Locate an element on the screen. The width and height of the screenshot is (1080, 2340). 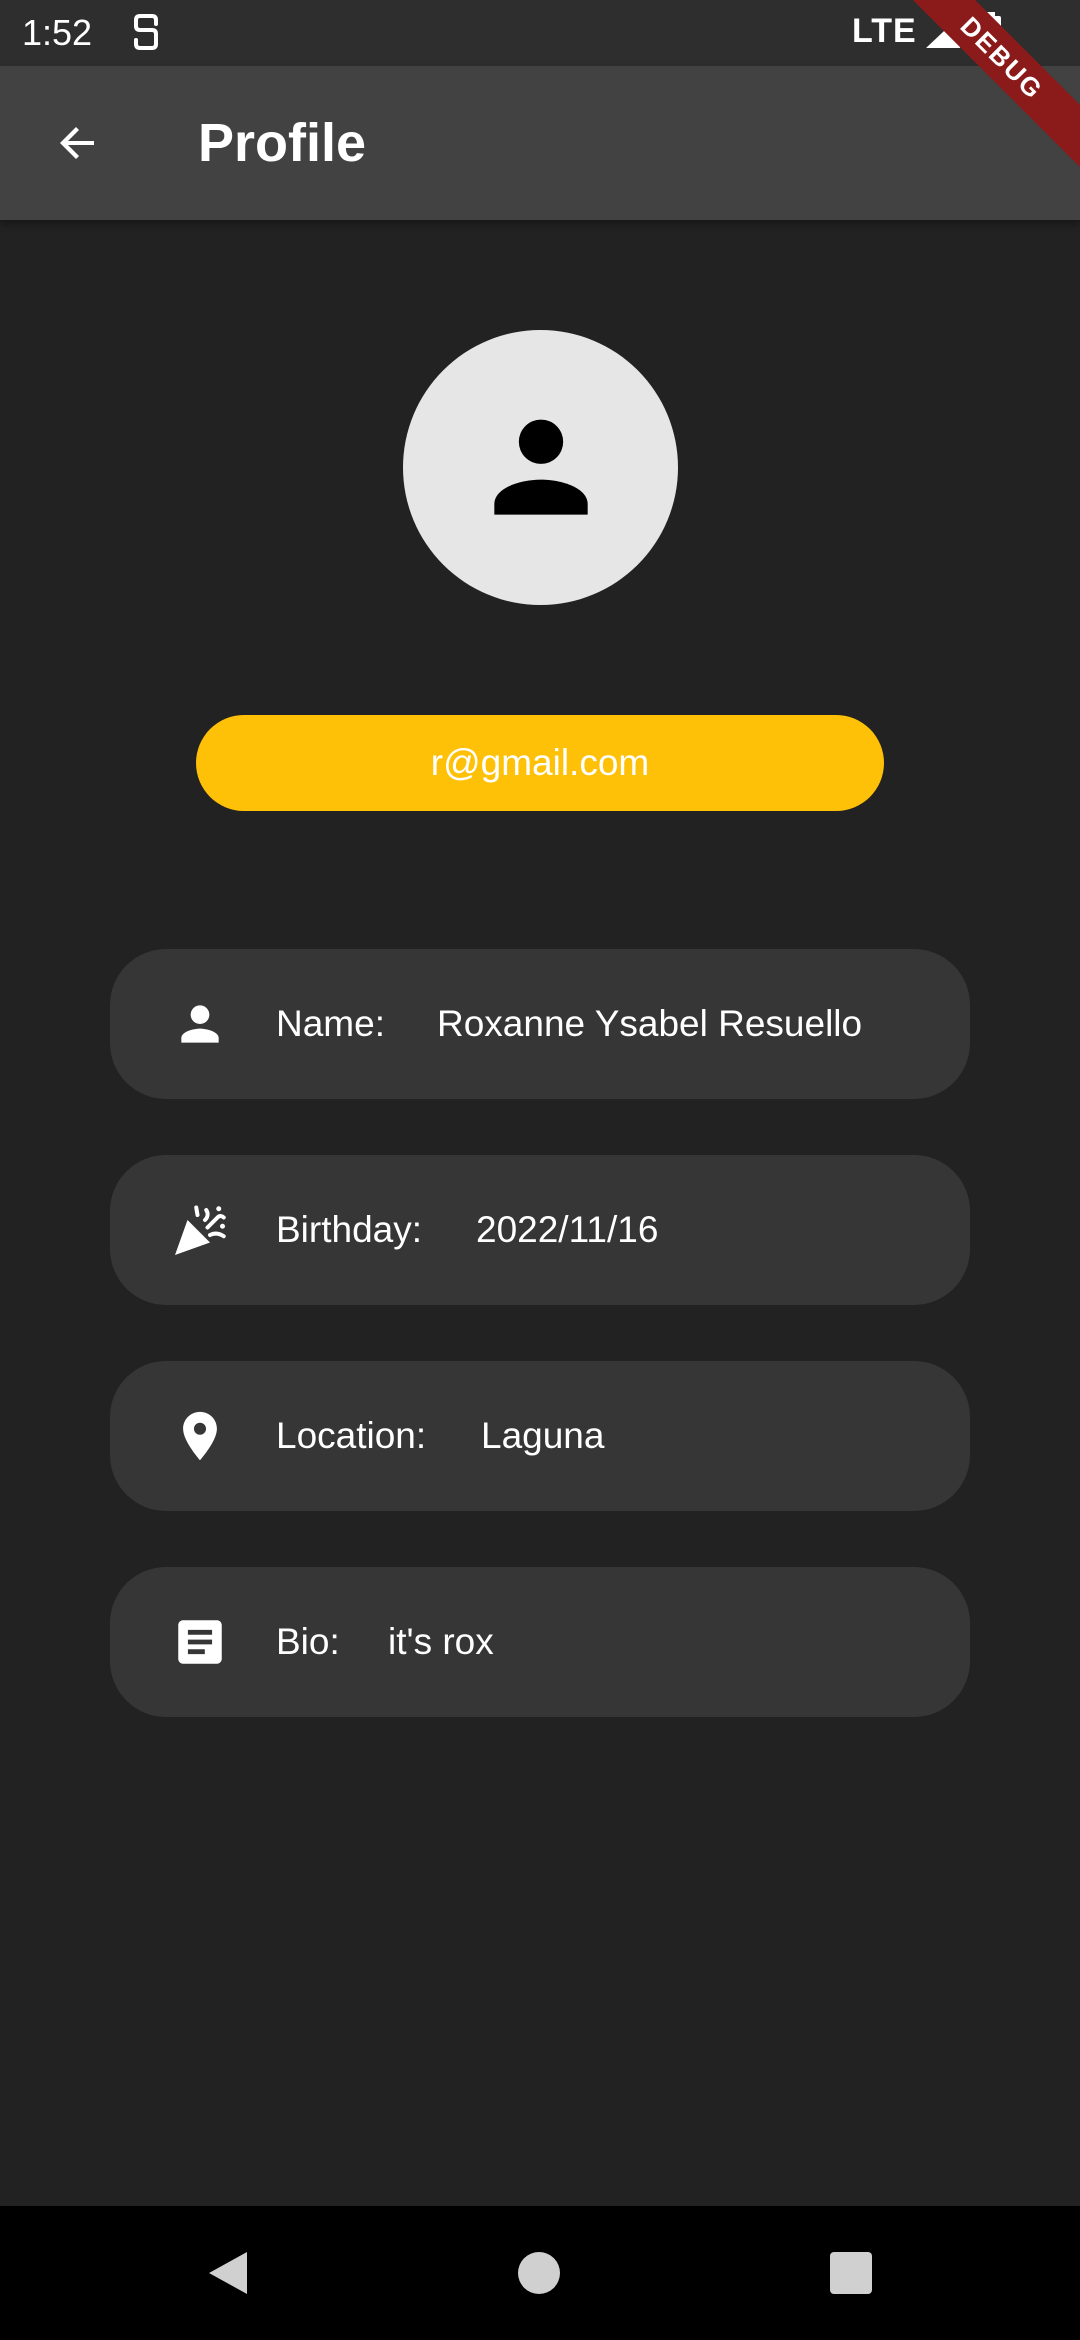
arrow-back-icon is located at coordinates (77, 143).